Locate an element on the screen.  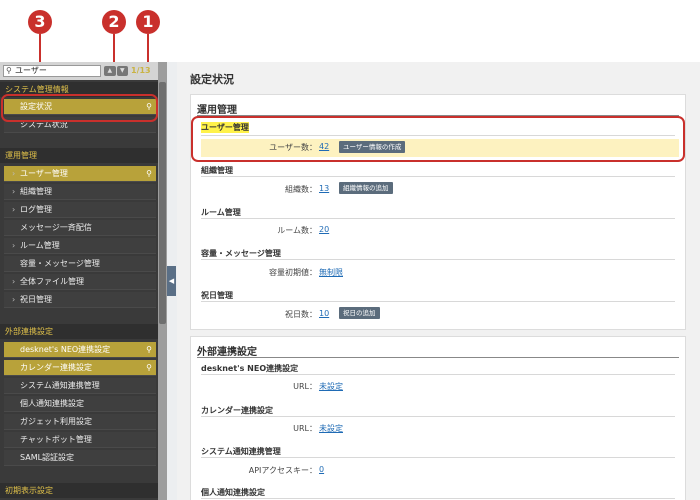
callout-2: 2 is located at coordinates (114, 22).